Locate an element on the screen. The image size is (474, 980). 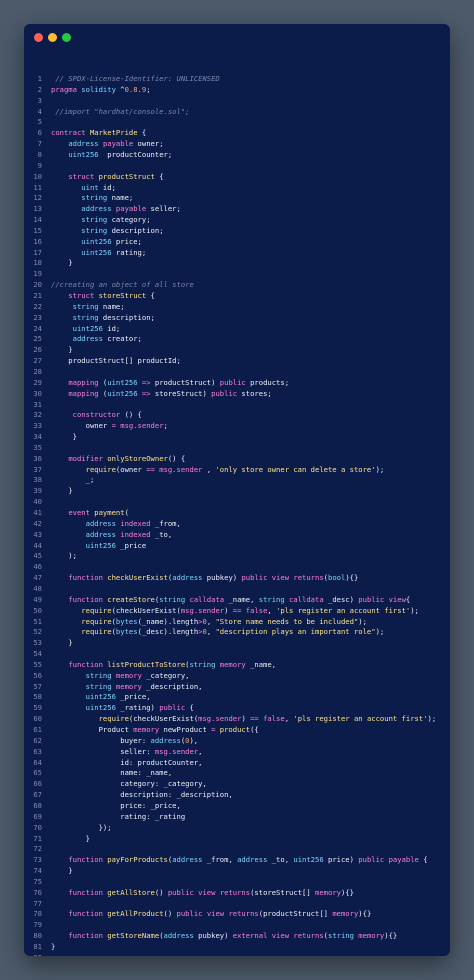
maximize-button is located at coordinates (66, 37).